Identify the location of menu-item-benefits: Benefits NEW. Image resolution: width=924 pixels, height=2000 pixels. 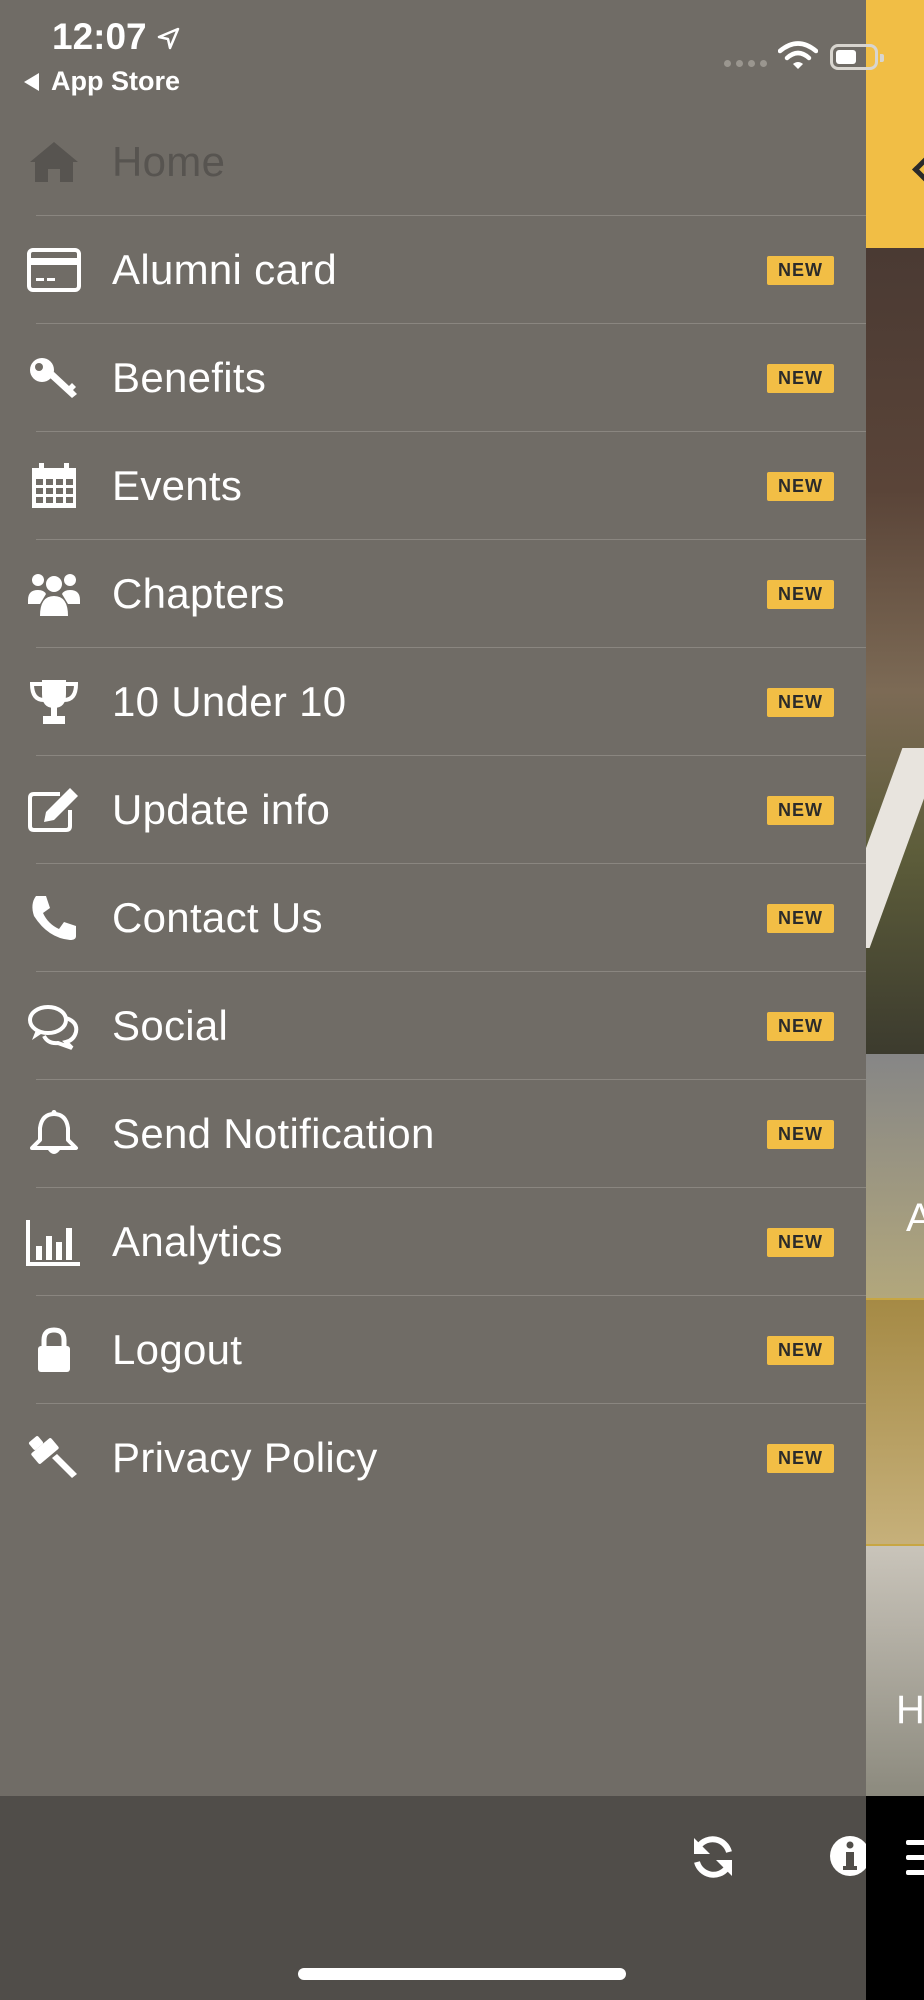
(433, 378).